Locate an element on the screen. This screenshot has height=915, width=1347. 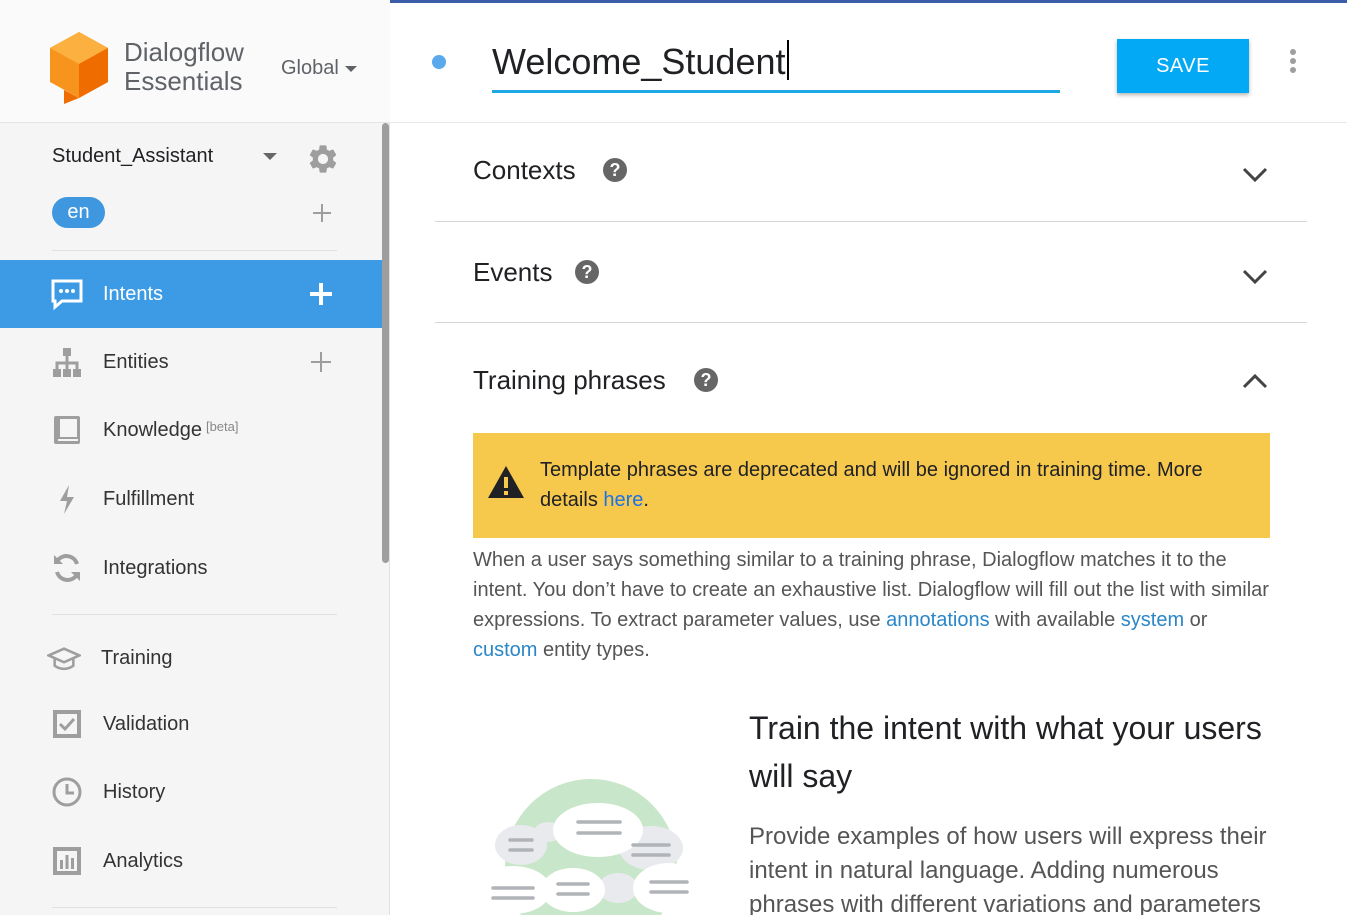
sidebar-item-history: History is located at coordinates (191, 792).